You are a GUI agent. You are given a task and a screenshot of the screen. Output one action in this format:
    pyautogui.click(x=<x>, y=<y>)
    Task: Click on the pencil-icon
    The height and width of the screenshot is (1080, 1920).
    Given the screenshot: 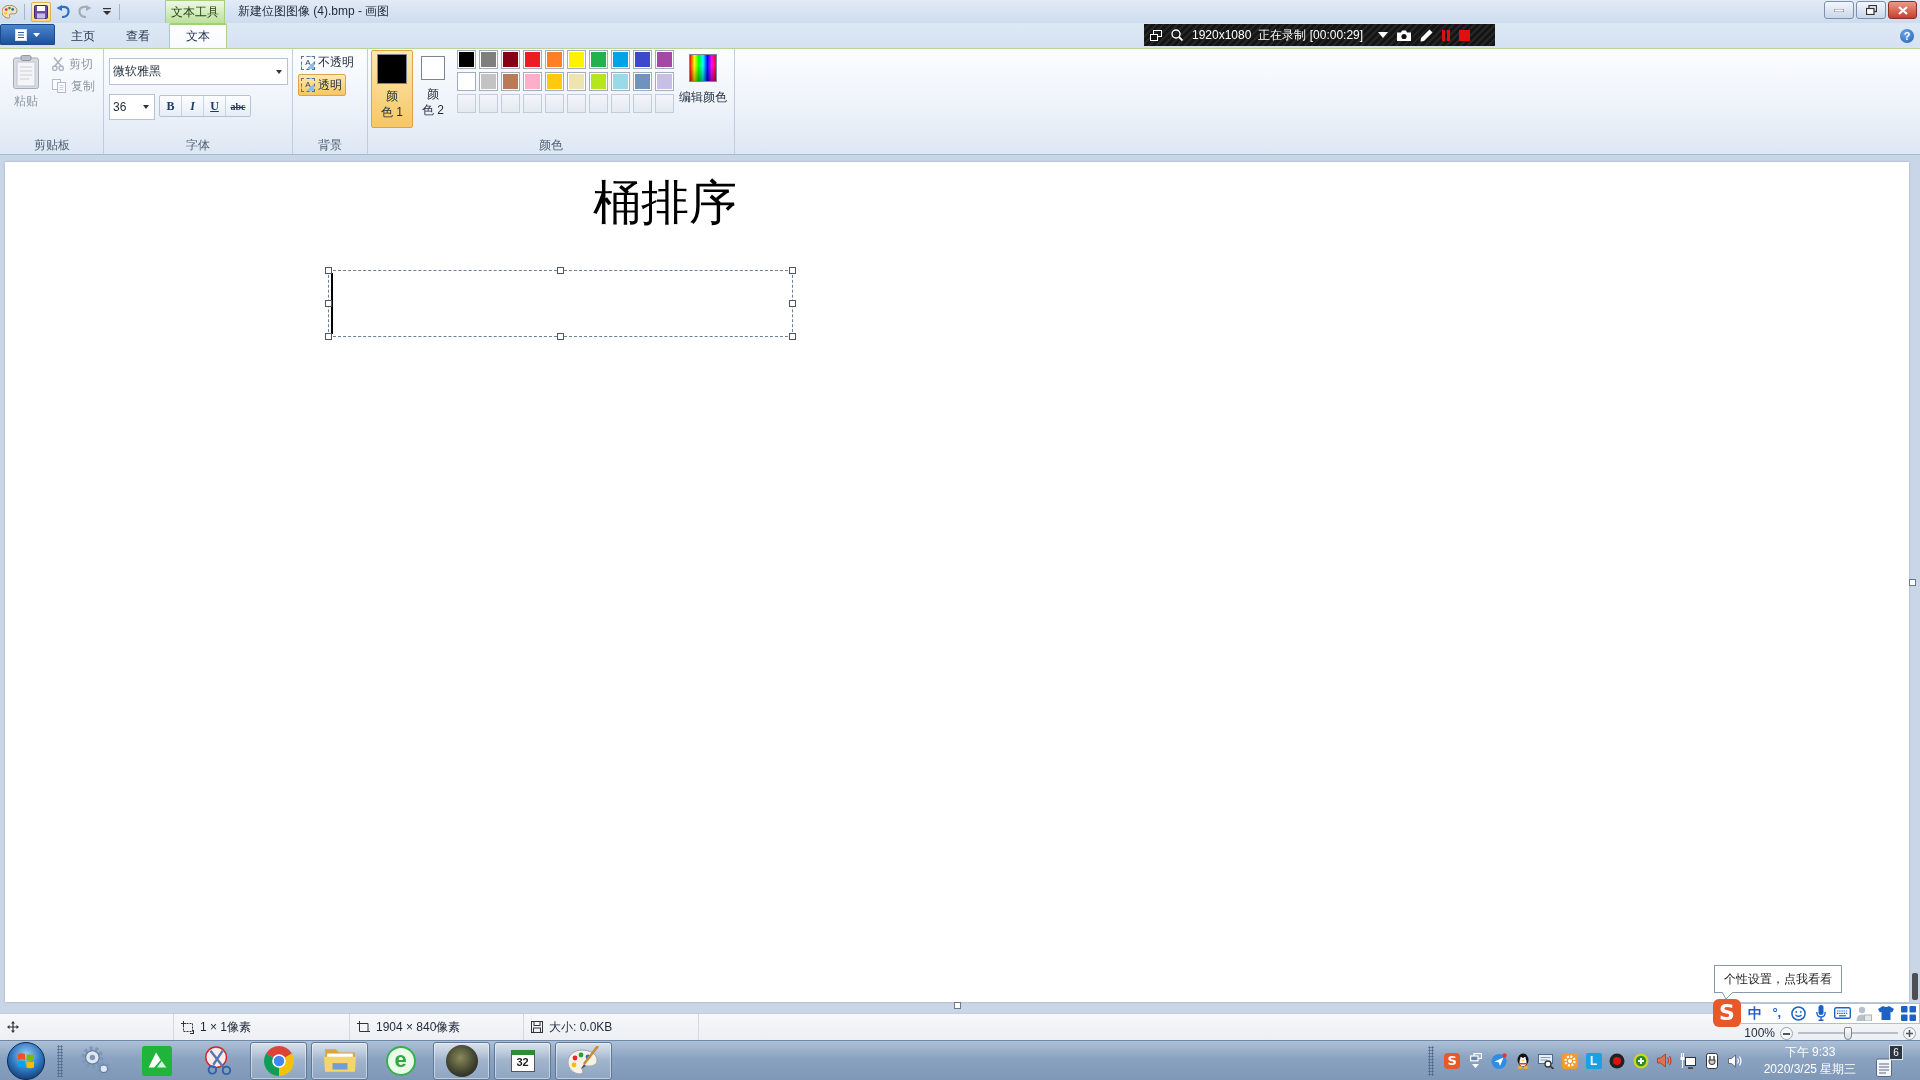 What is the action you would take?
    pyautogui.click(x=1427, y=35)
    